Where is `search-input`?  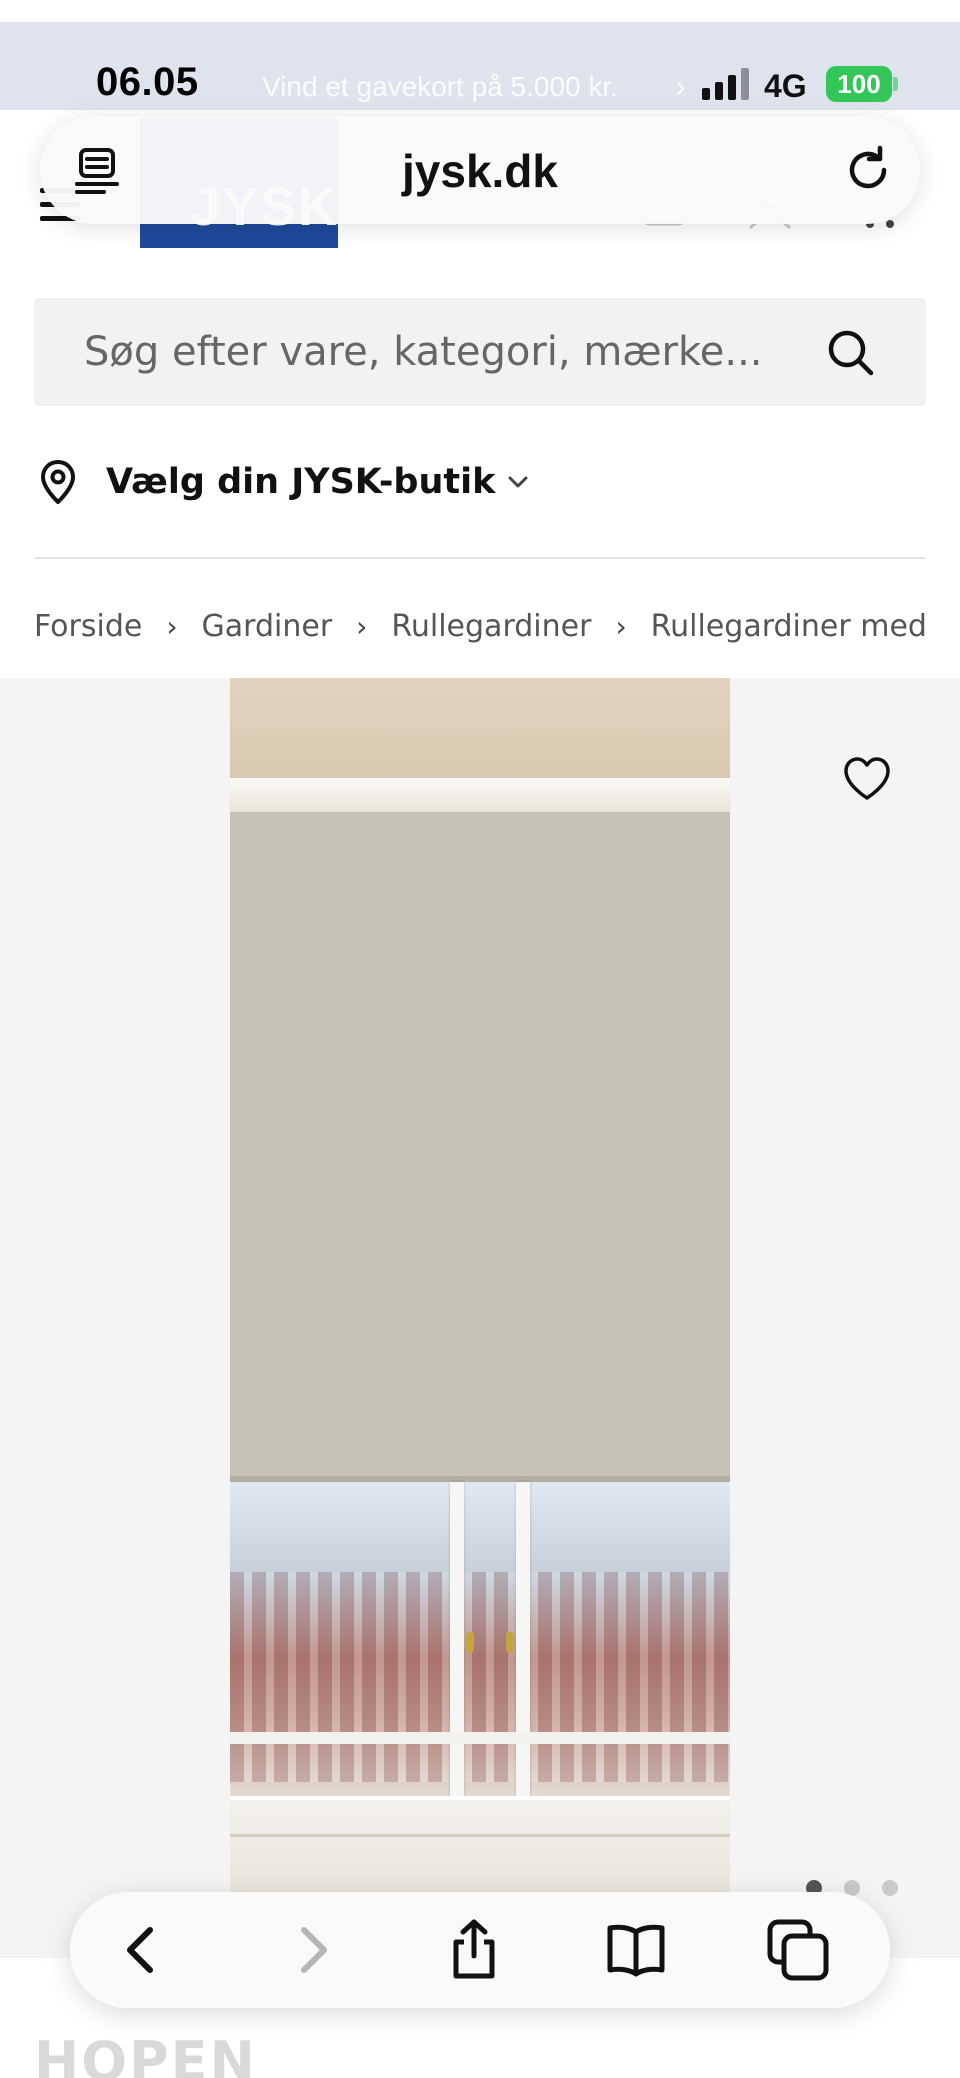
search-input is located at coordinates (454, 352).